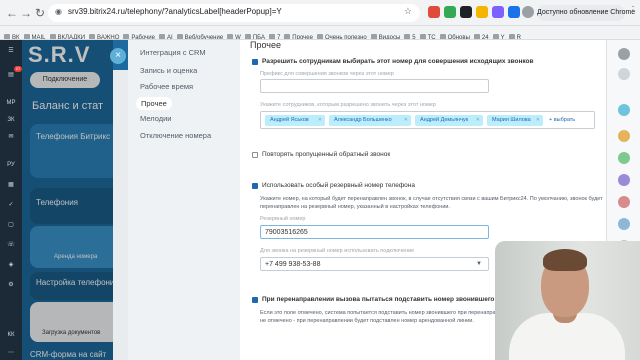 The height and width of the screenshot is (360, 640). Describe the element at coordinates (11, 165) in the screenshot. I see `rail-item-ru: РУ` at that location.